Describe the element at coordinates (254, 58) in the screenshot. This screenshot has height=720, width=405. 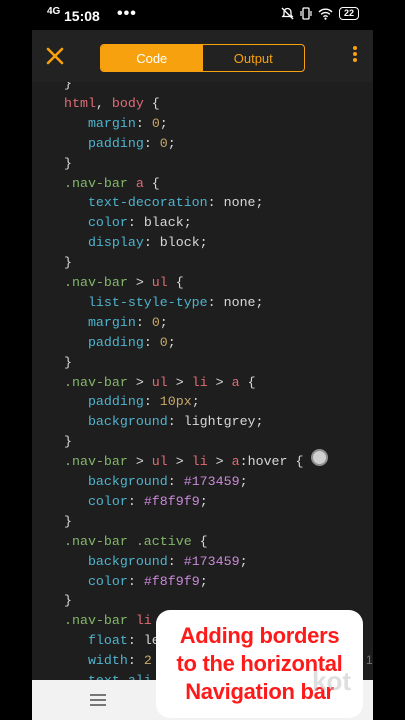
I see `tab-output: Output` at that location.